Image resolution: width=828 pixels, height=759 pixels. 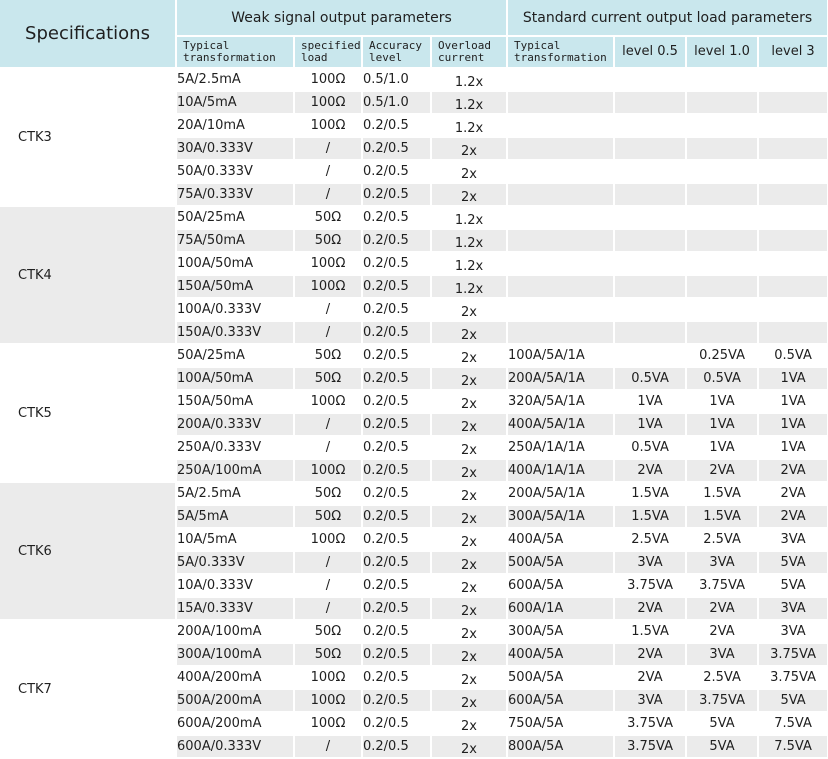 I want to click on cell-level-1-0: 3.75VA, so click(x=723, y=701).